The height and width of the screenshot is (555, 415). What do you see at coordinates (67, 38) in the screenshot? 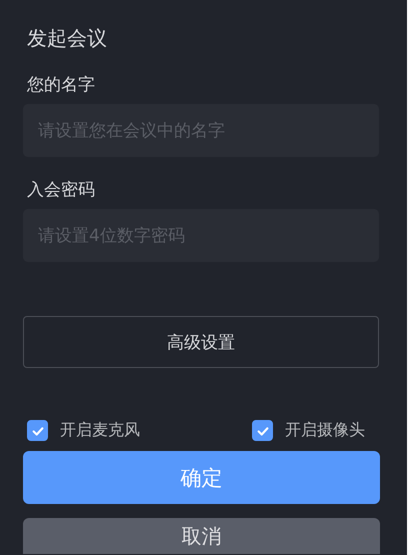
I see `dialog-title: 发起会议` at bounding box center [67, 38].